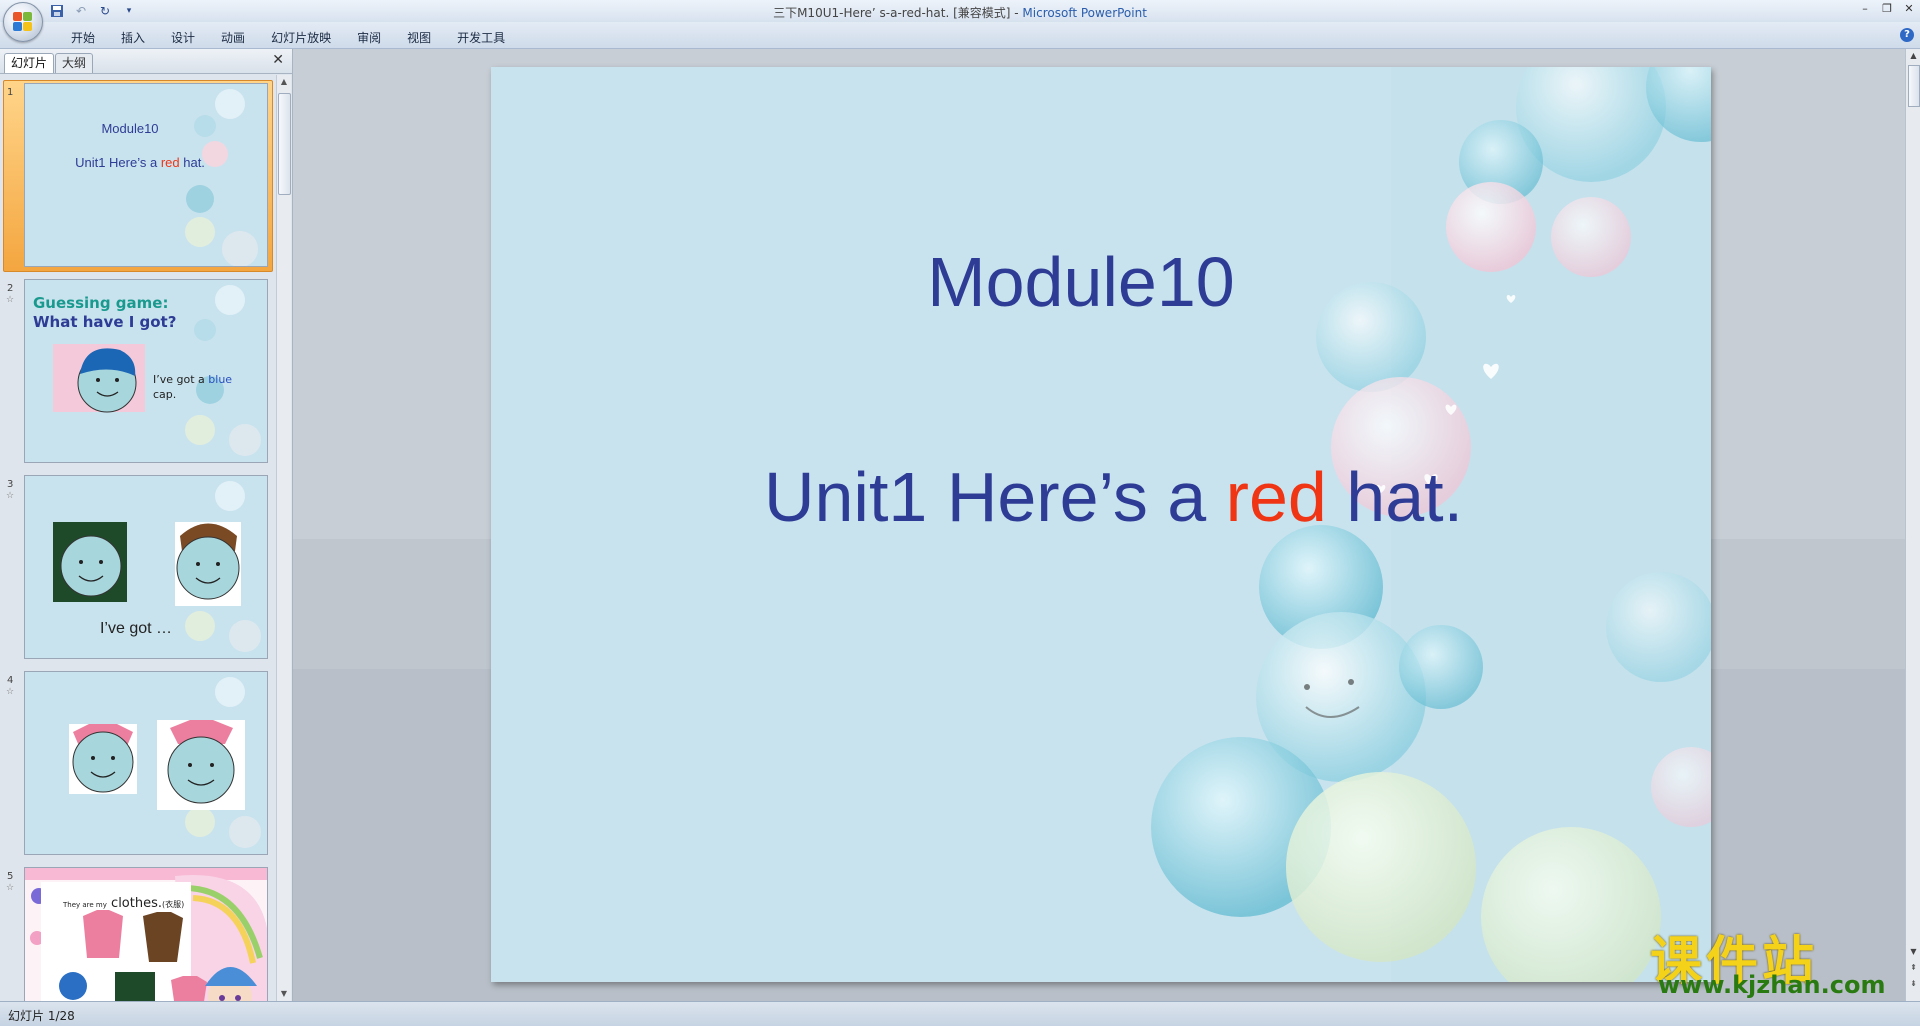  I want to click on tab-insert: 插入, so click(133, 37).